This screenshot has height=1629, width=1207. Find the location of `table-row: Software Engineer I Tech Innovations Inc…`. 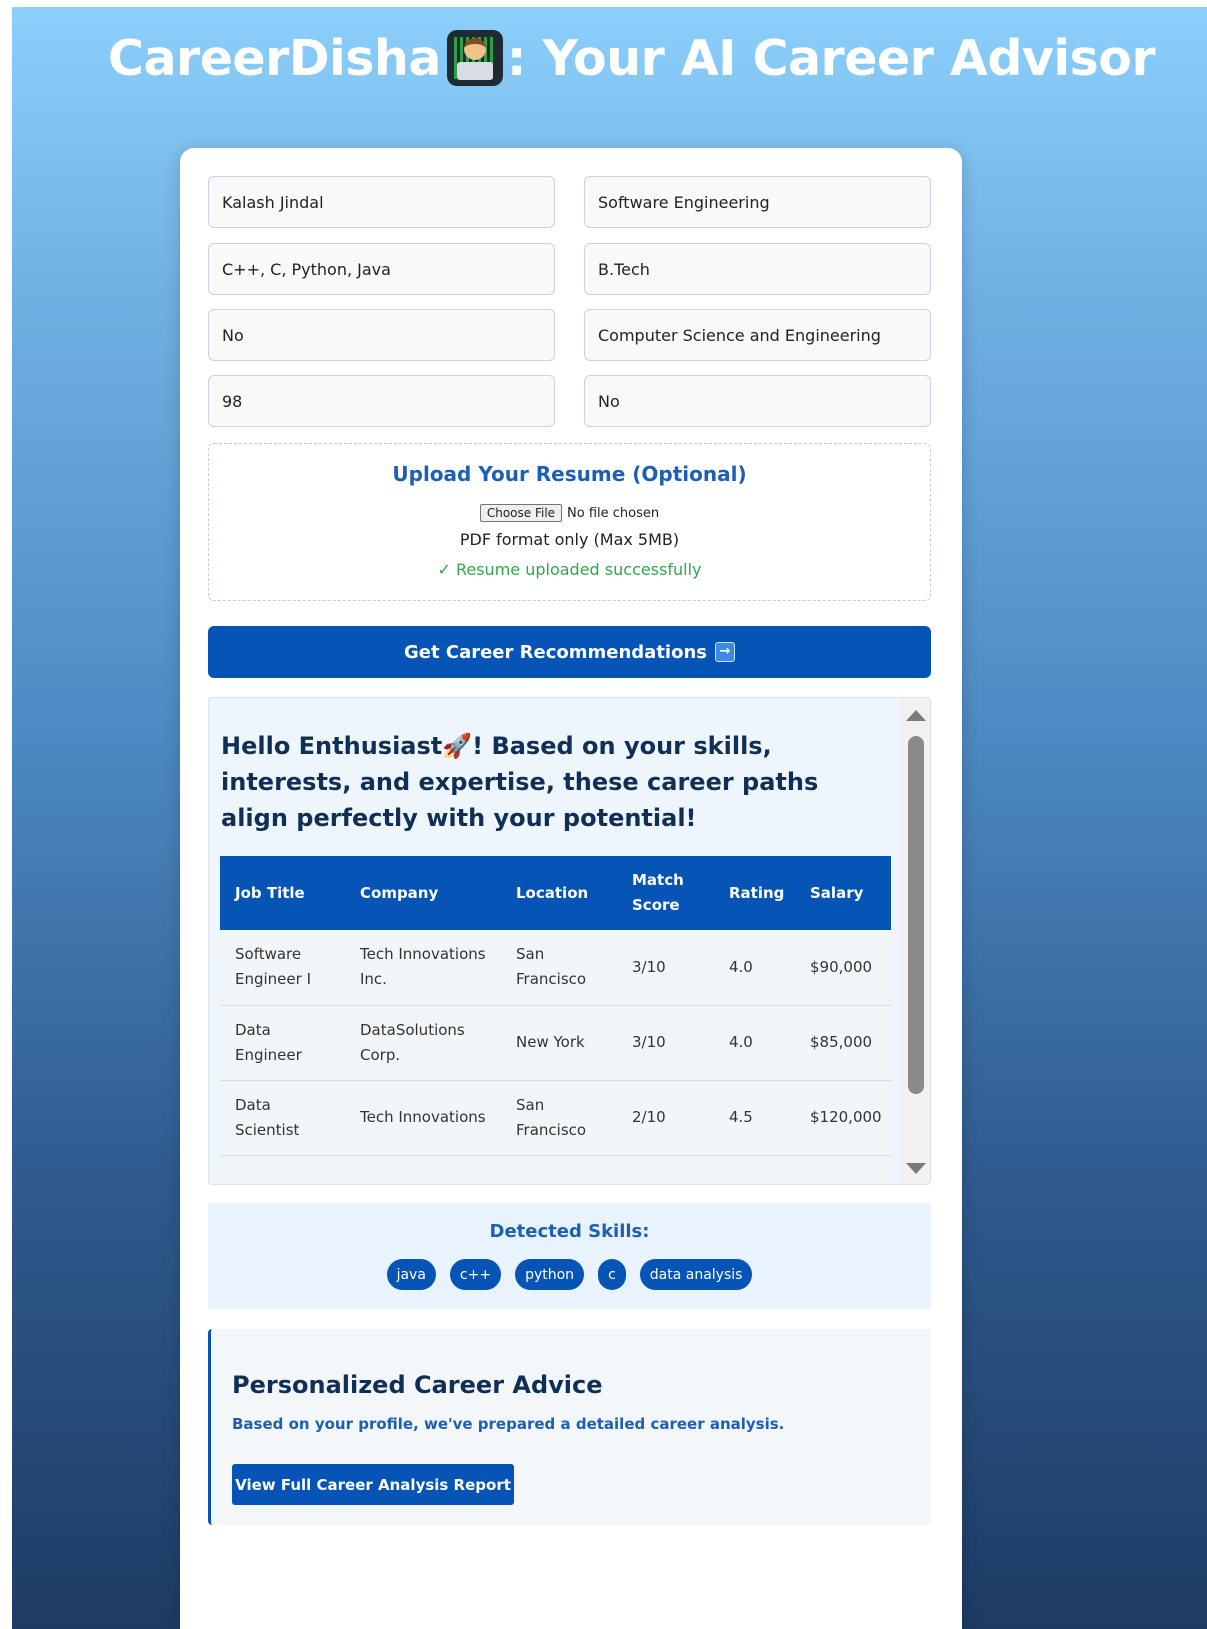

table-row: Software Engineer I Tech Innovations Inc… is located at coordinates (555, 968).